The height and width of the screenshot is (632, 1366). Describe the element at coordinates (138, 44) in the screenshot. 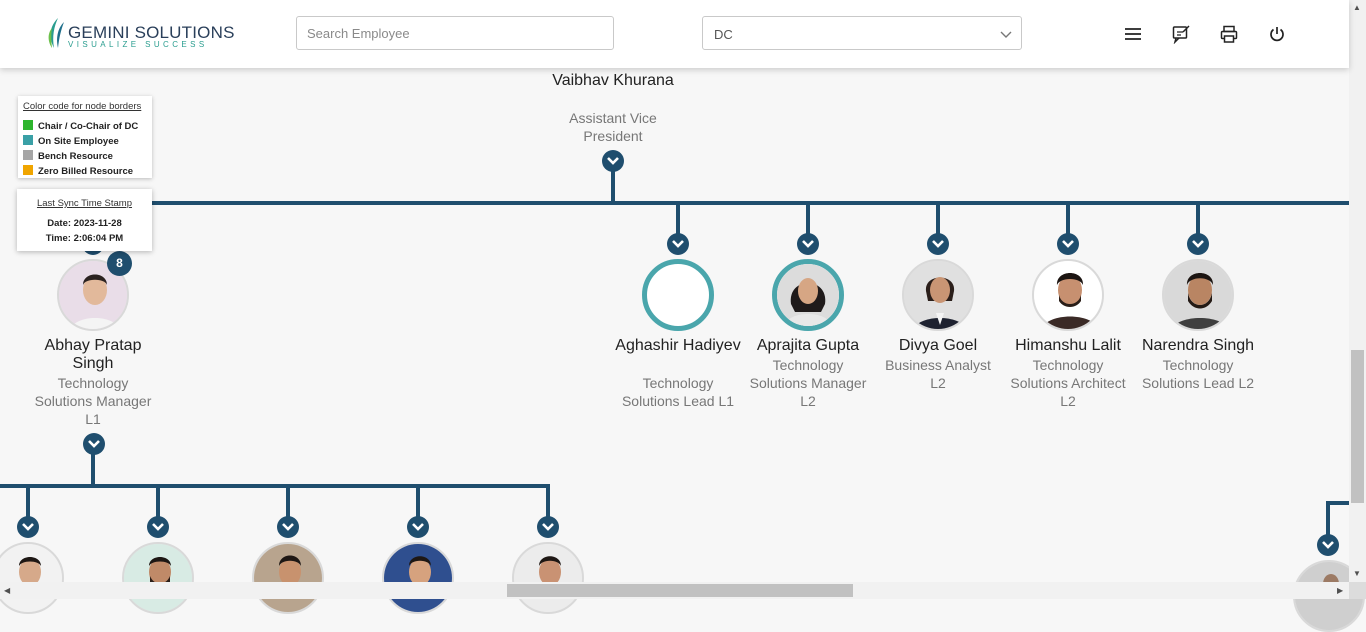

I see `logo-tagline: VISUALIZE SUCCESS` at that location.